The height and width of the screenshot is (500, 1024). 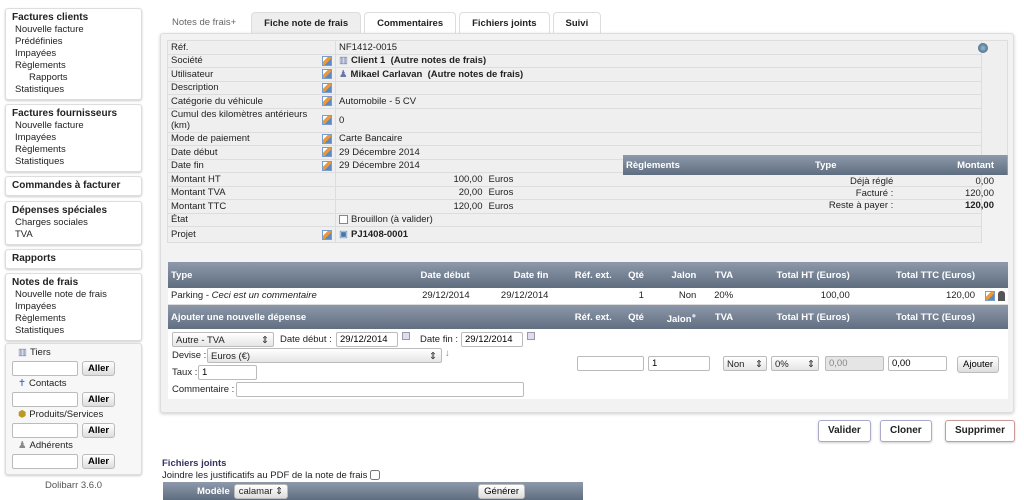 What do you see at coordinates (1001, 295) in the screenshot?
I see `delete-line-icon` at bounding box center [1001, 295].